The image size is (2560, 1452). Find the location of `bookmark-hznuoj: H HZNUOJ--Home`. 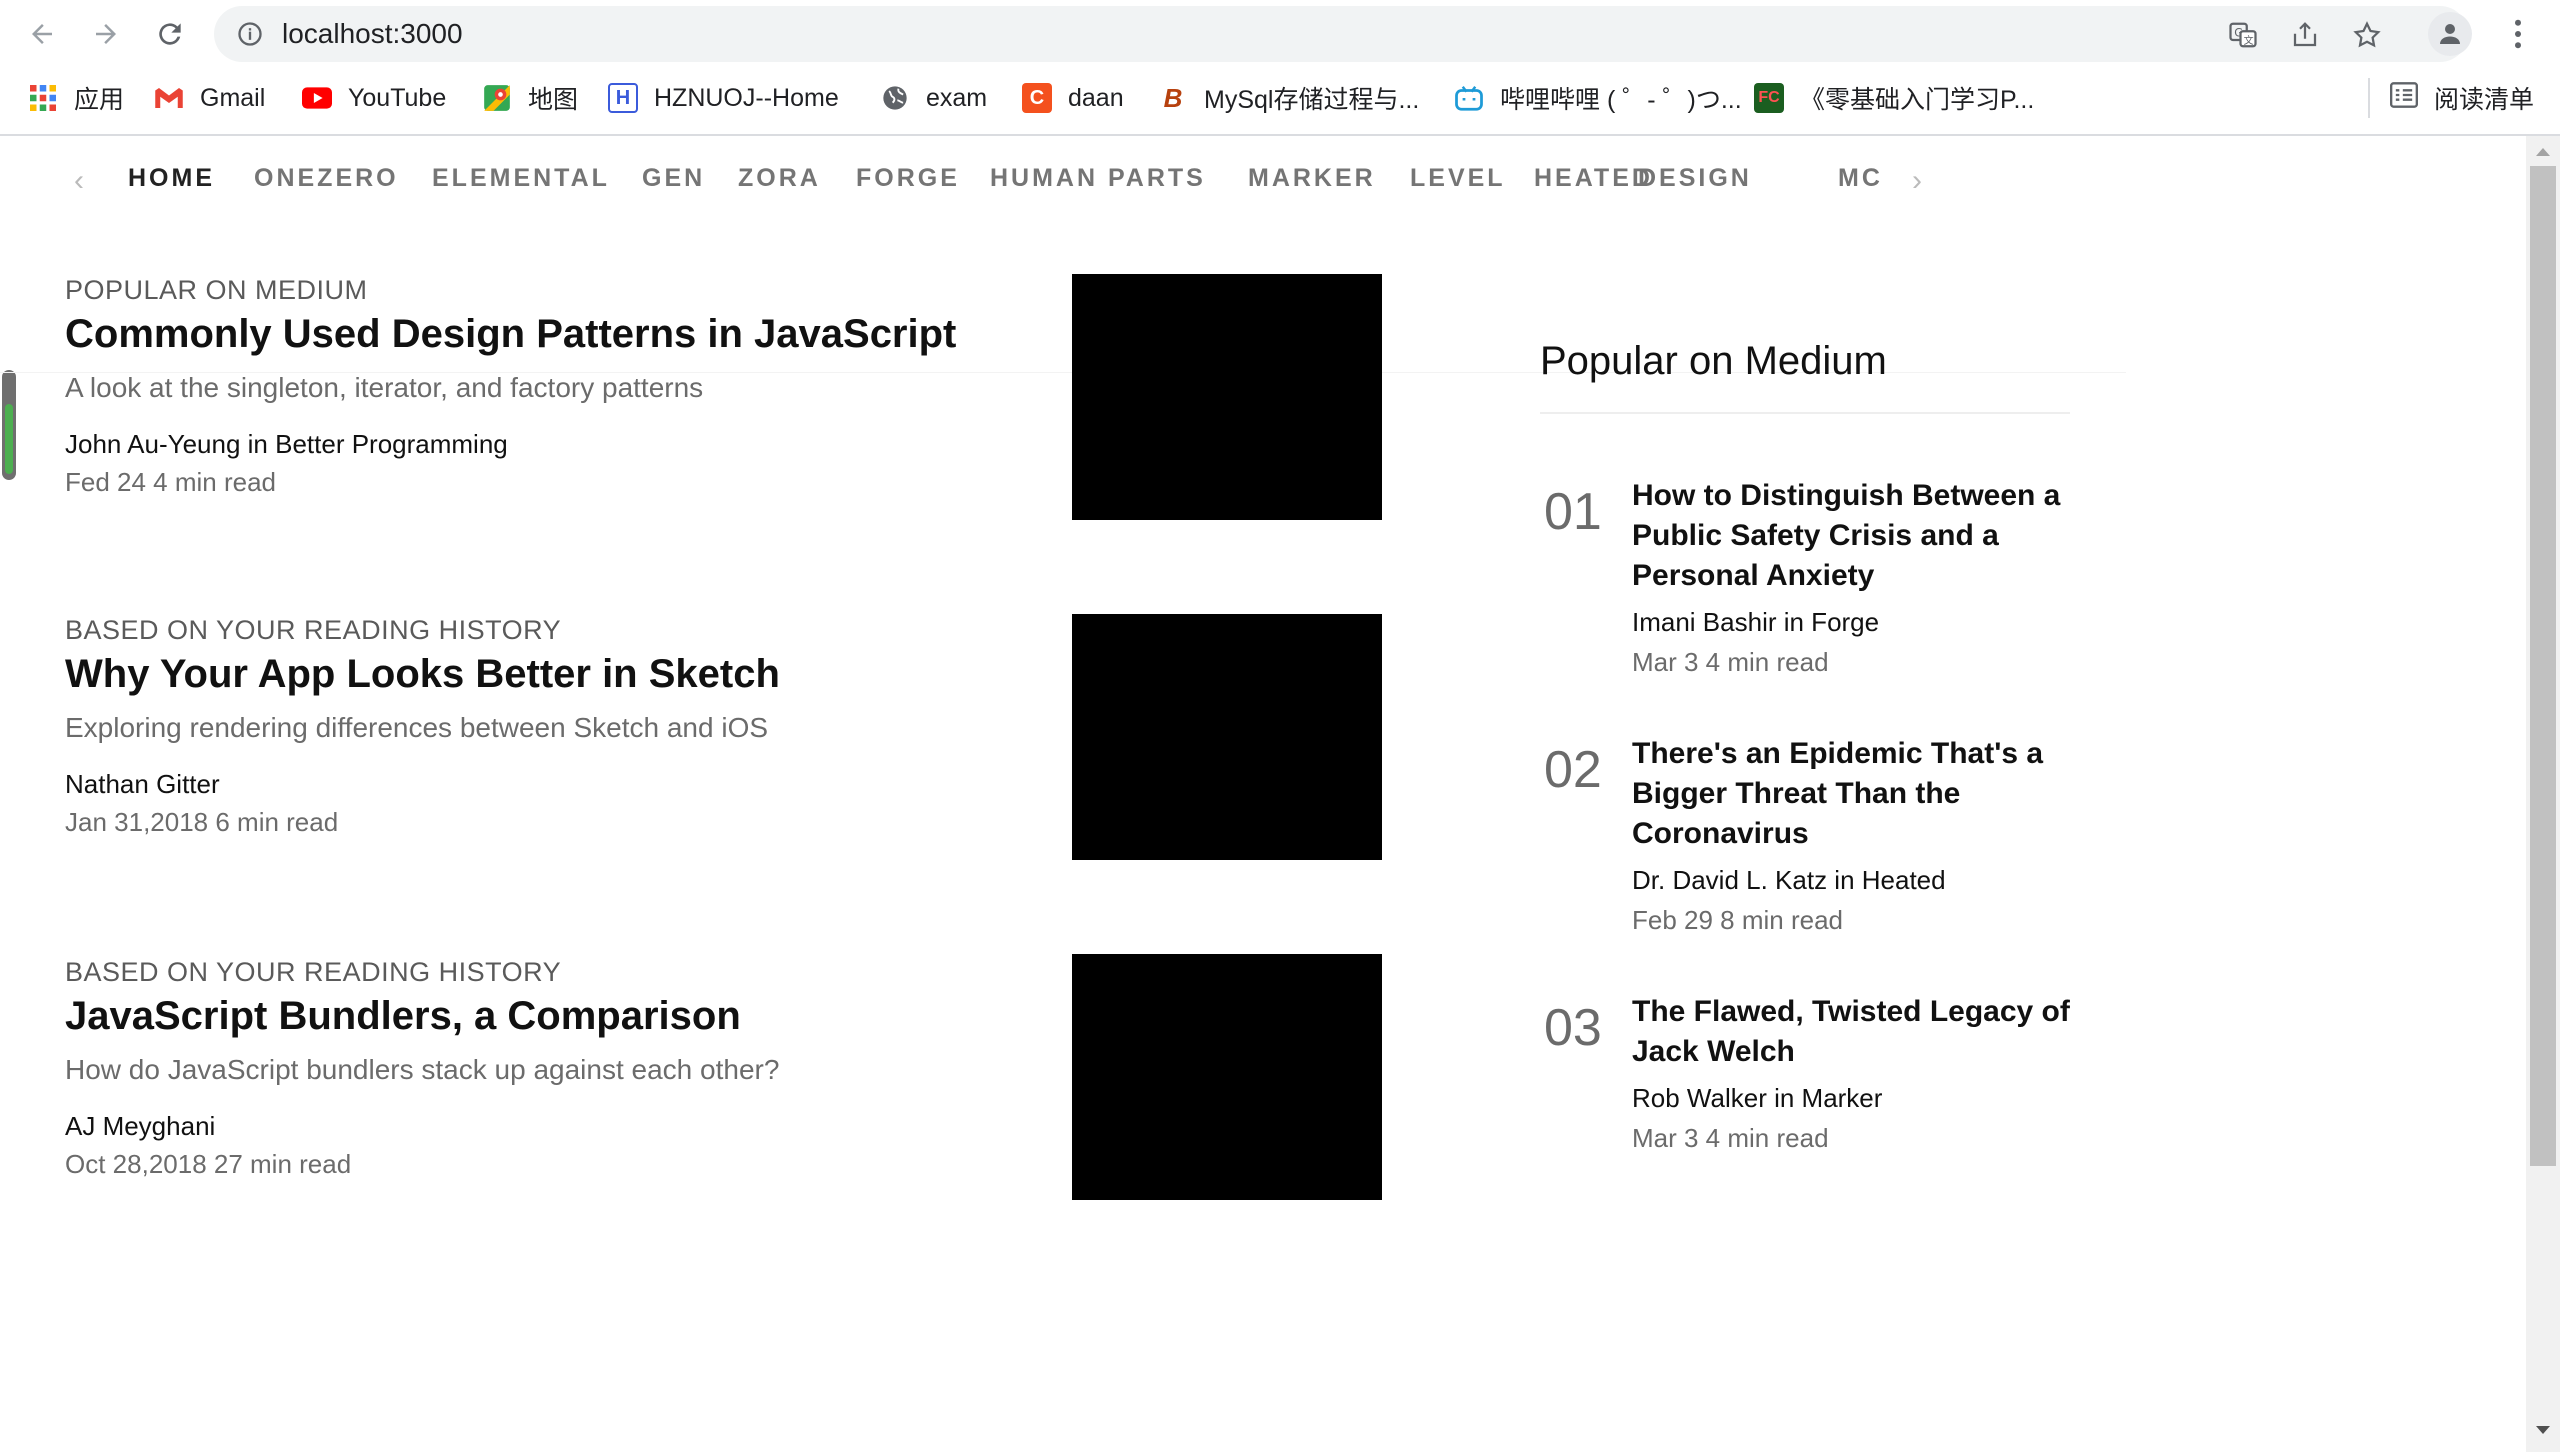

bookmark-hznuoj: H HZNUOJ--Home is located at coordinates (723, 98).